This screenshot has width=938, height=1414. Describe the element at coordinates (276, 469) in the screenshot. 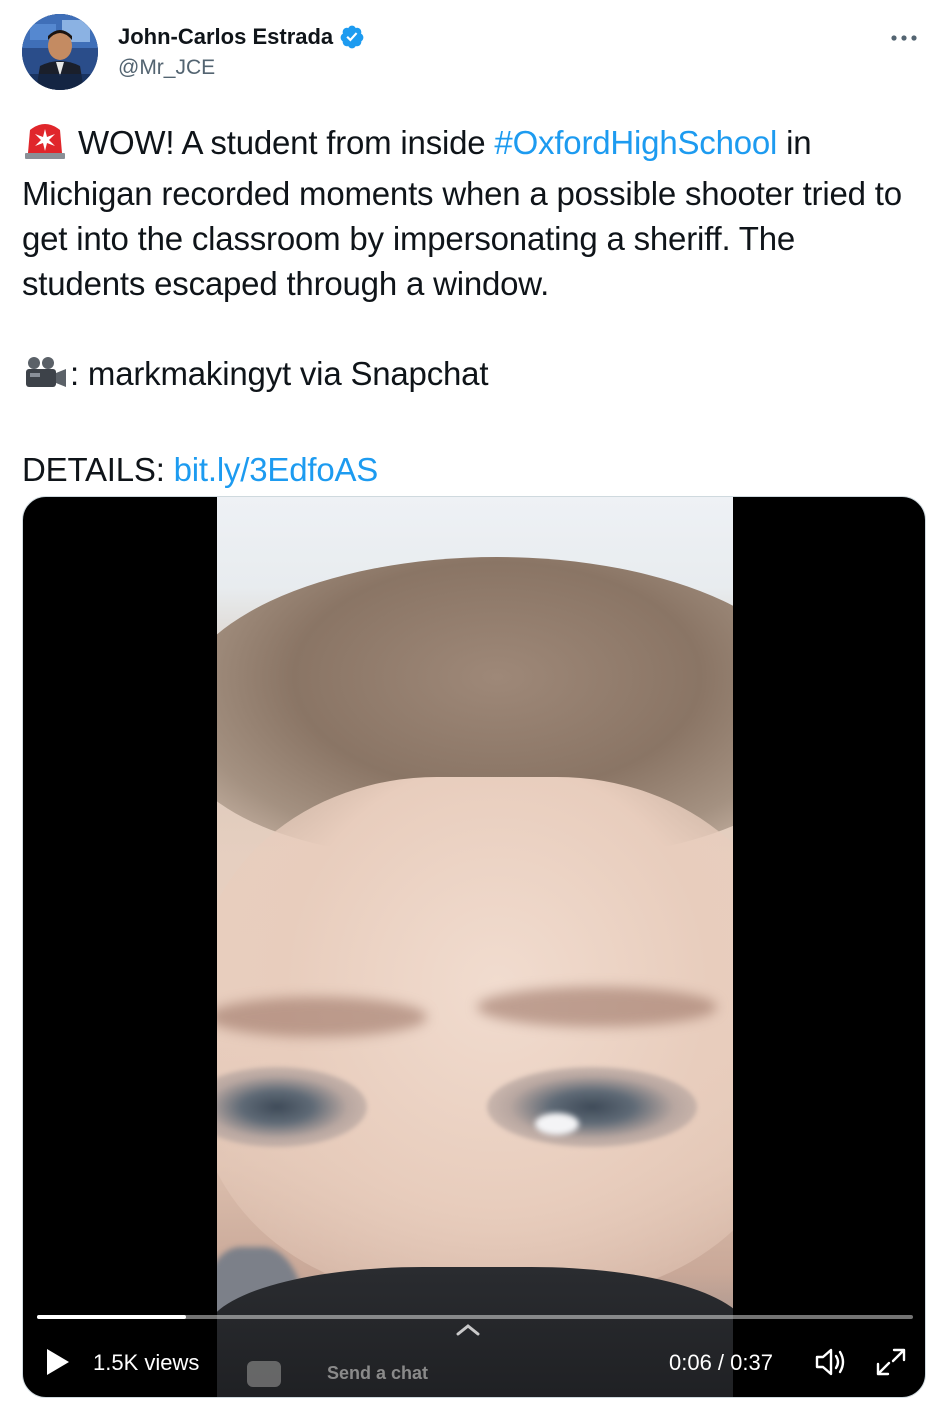

I see `details-link: bit.ly/3EdfoAS` at that location.